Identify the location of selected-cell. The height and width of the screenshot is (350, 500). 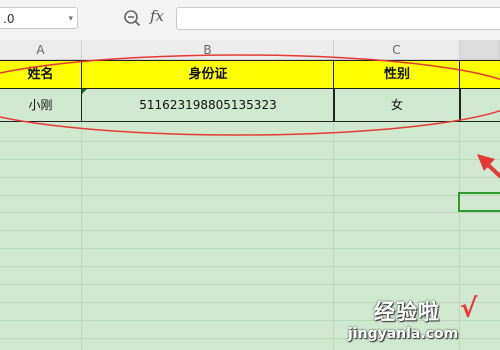
(479, 202).